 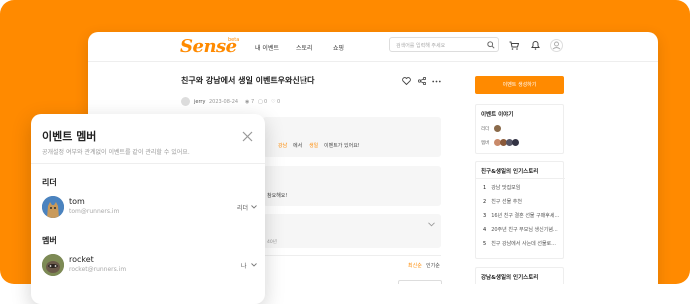 I want to click on cat-avatar-image, so click(x=53, y=207).